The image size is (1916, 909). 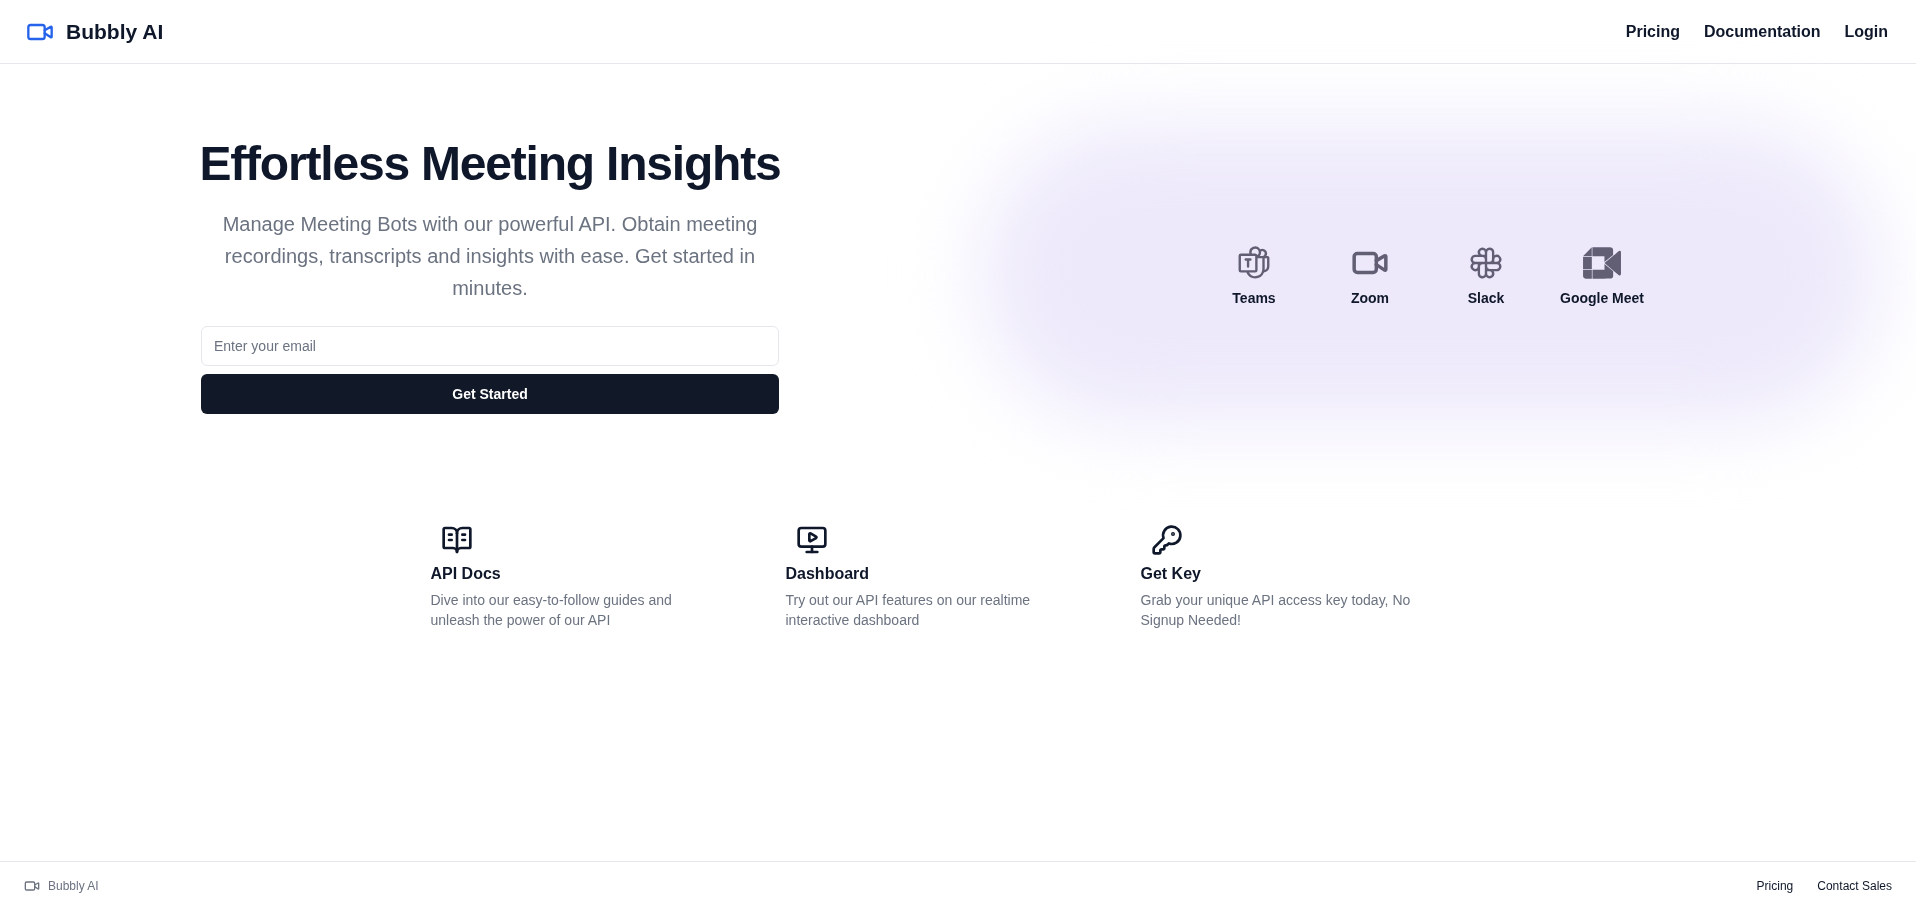 What do you see at coordinates (908, 610) in the screenshot?
I see `feature-description: Try out our API features on our realtime interactive dashboard` at bounding box center [908, 610].